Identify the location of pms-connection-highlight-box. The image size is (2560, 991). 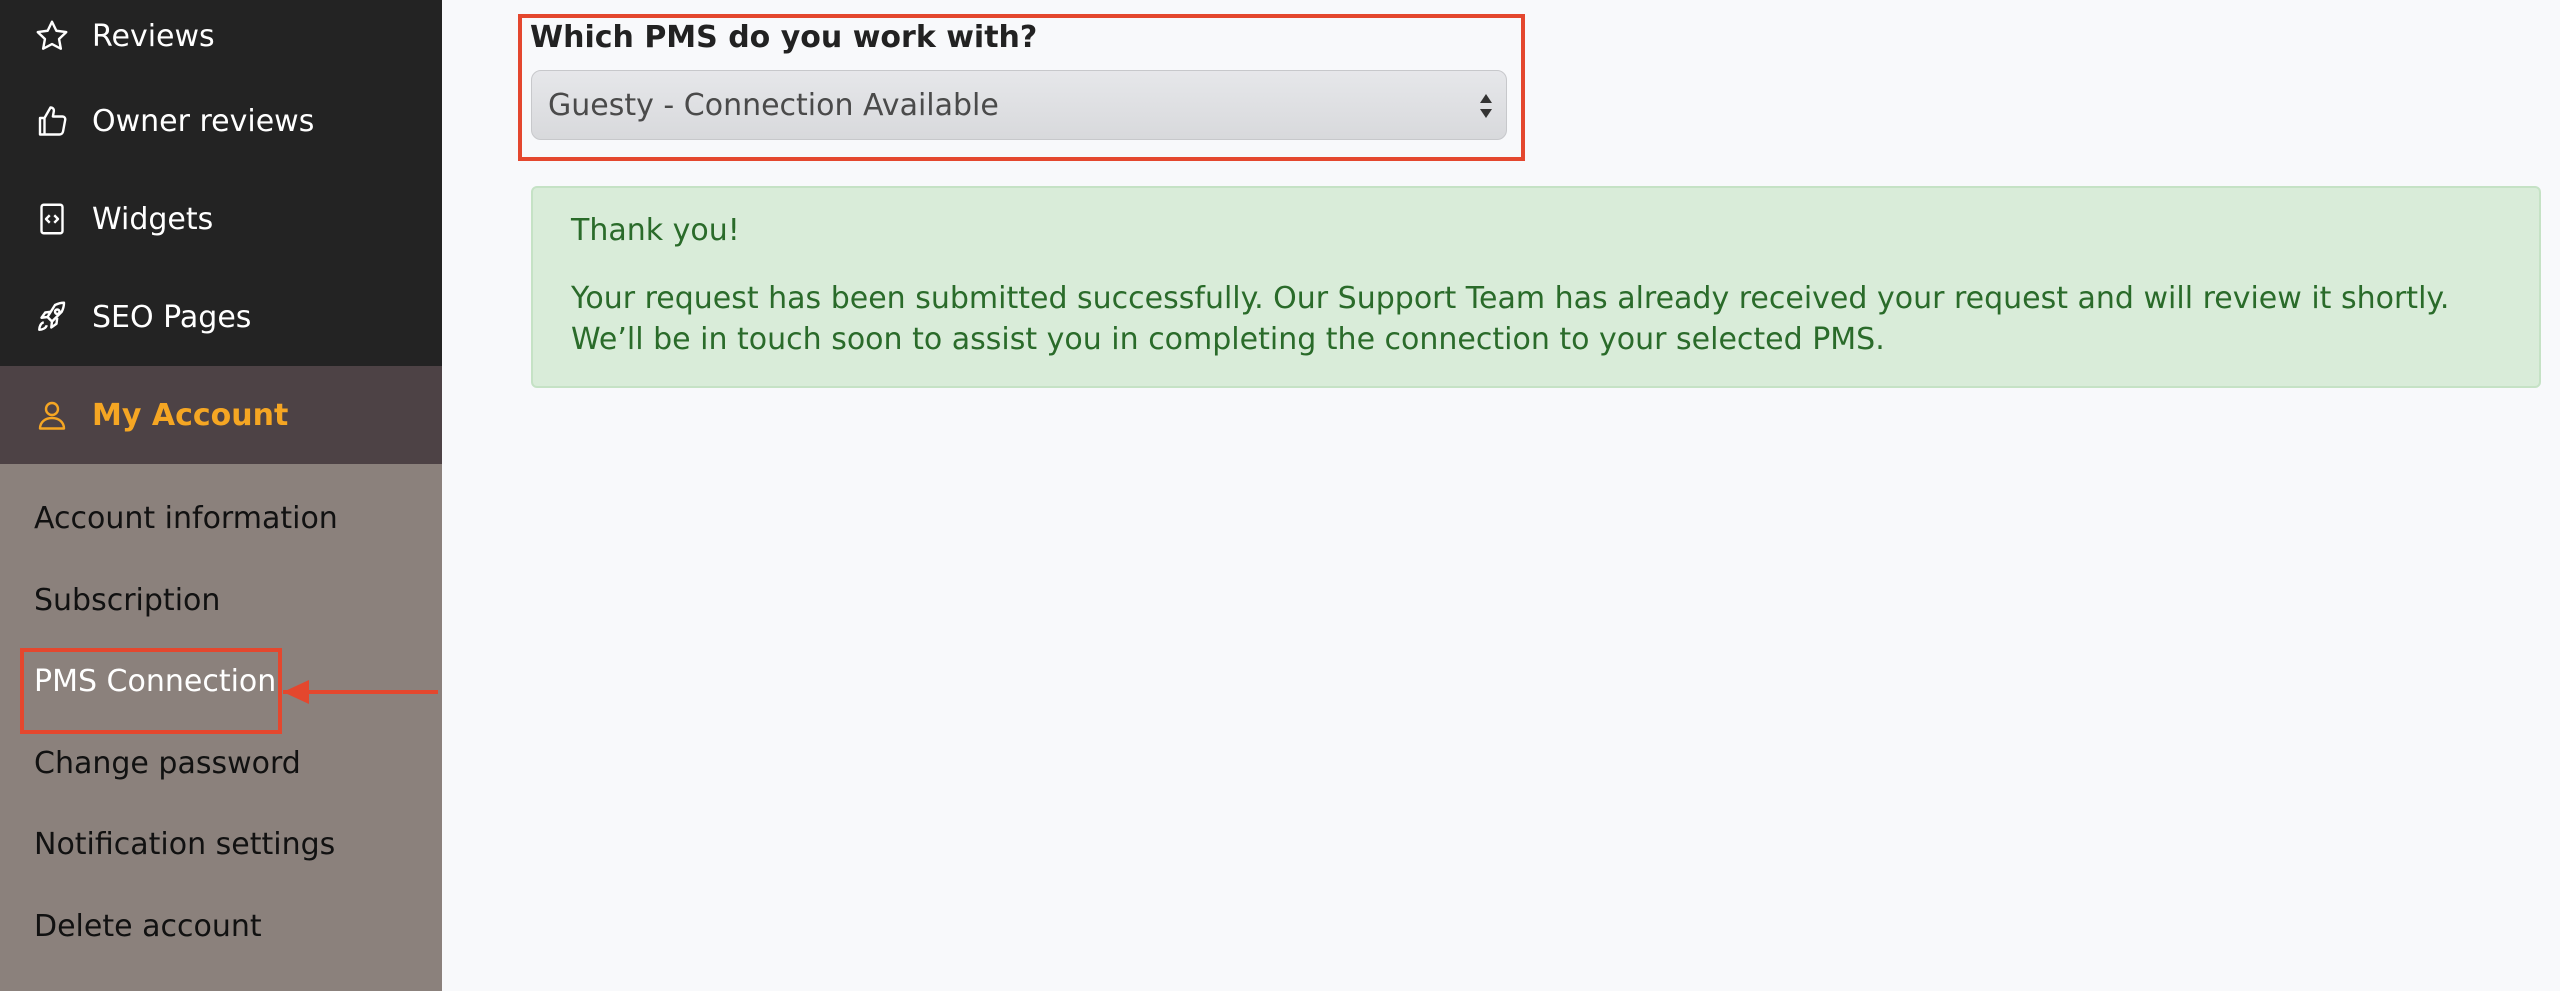
(151, 691).